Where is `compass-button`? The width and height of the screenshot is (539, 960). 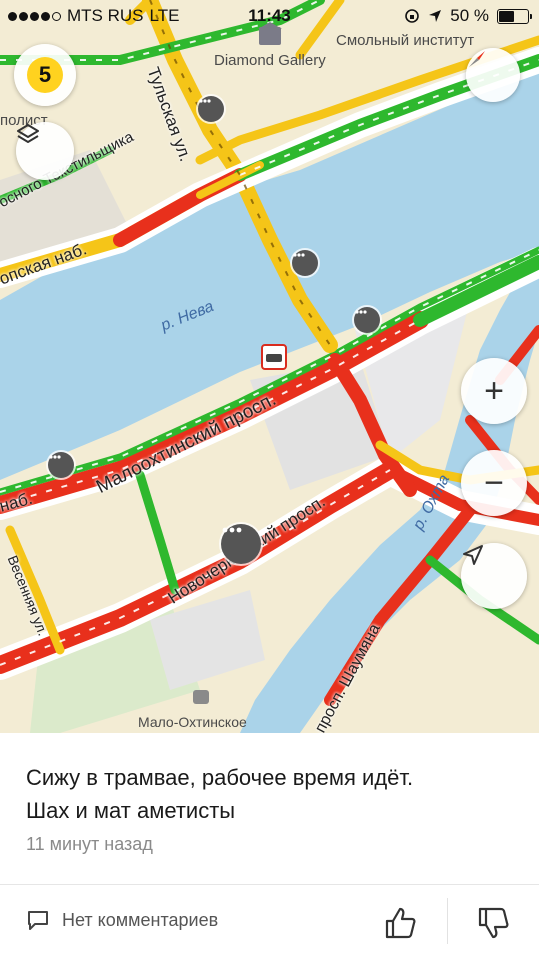
compass-button is located at coordinates (493, 75).